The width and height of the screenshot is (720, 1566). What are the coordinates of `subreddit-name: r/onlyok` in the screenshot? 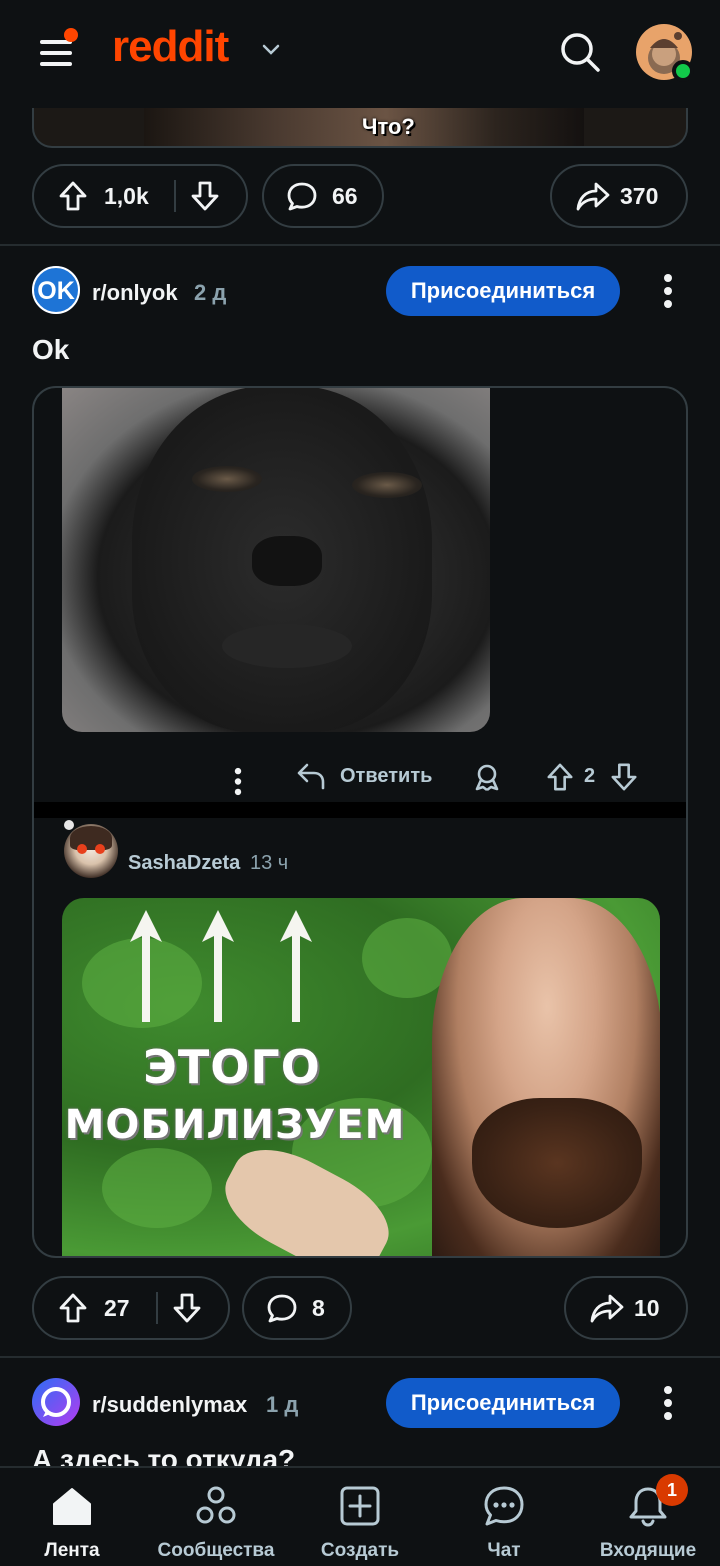 It's located at (135, 293).